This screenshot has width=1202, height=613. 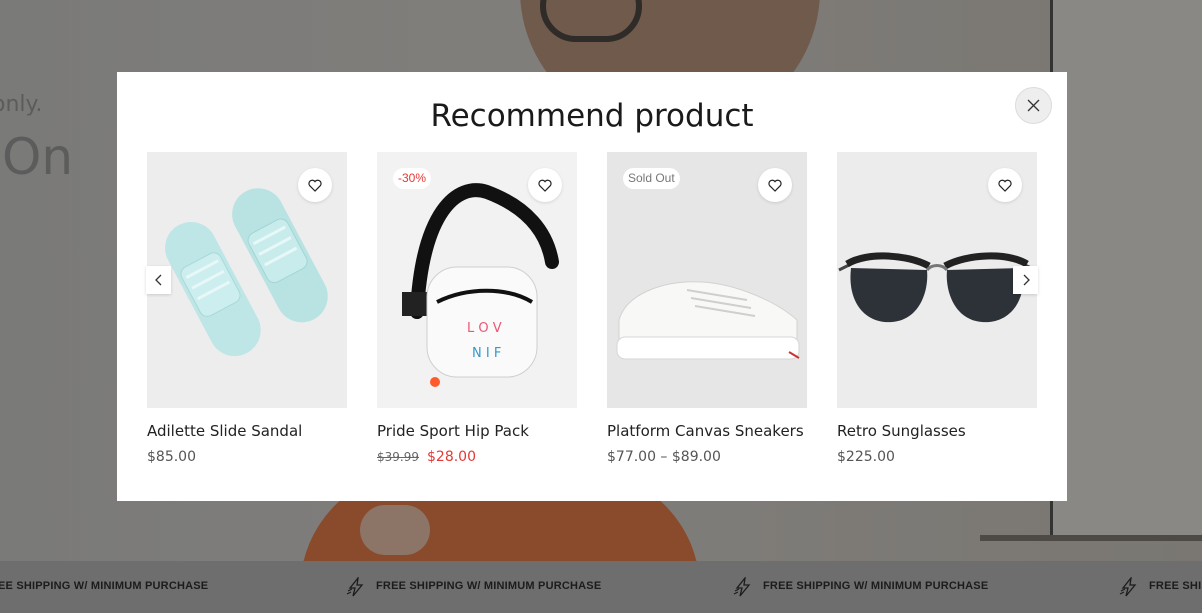 What do you see at coordinates (707, 280) in the screenshot?
I see `product-image: Sold Out` at bounding box center [707, 280].